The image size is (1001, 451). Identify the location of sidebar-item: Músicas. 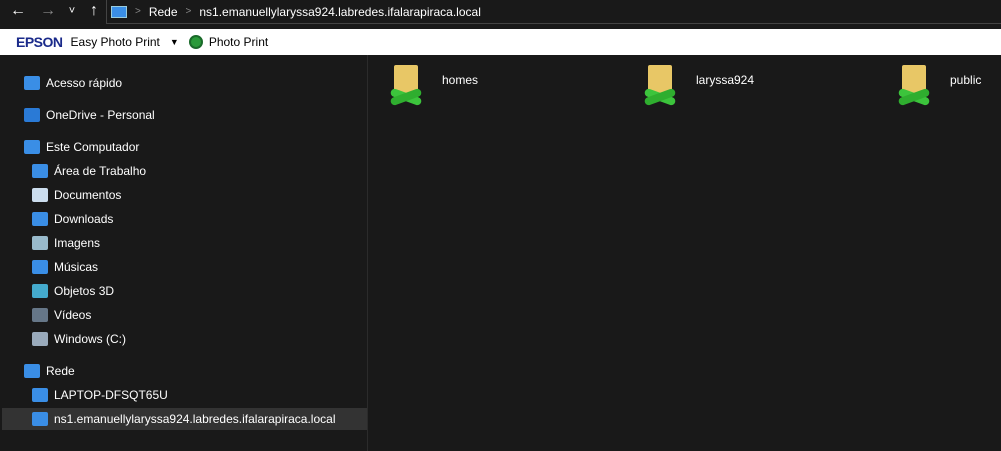
(65, 267).